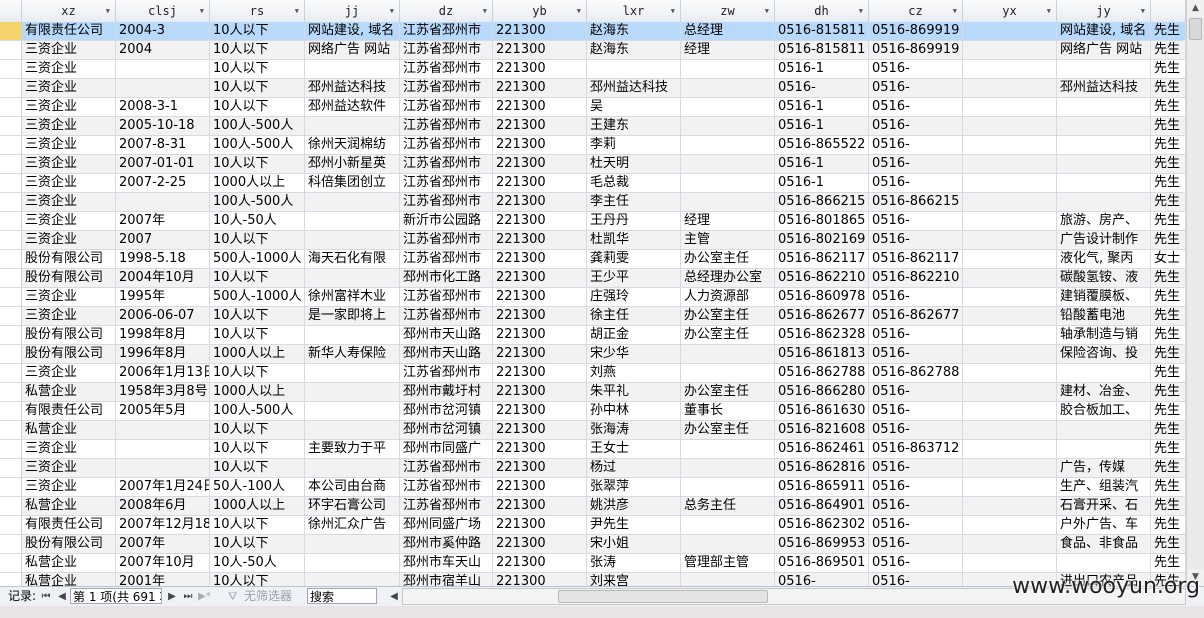 The image size is (1204, 618). Describe the element at coordinates (163, 88) in the screenshot. I see `cell-clsj` at that location.